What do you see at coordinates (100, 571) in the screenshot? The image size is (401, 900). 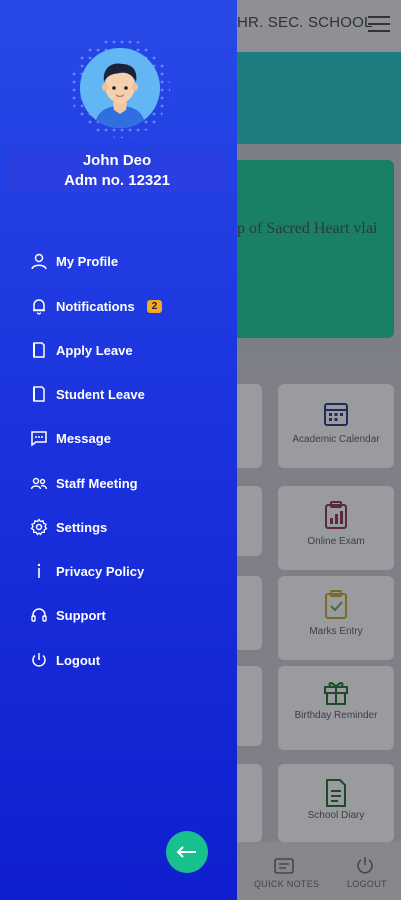 I see `menu-label: Privacy Policy` at bounding box center [100, 571].